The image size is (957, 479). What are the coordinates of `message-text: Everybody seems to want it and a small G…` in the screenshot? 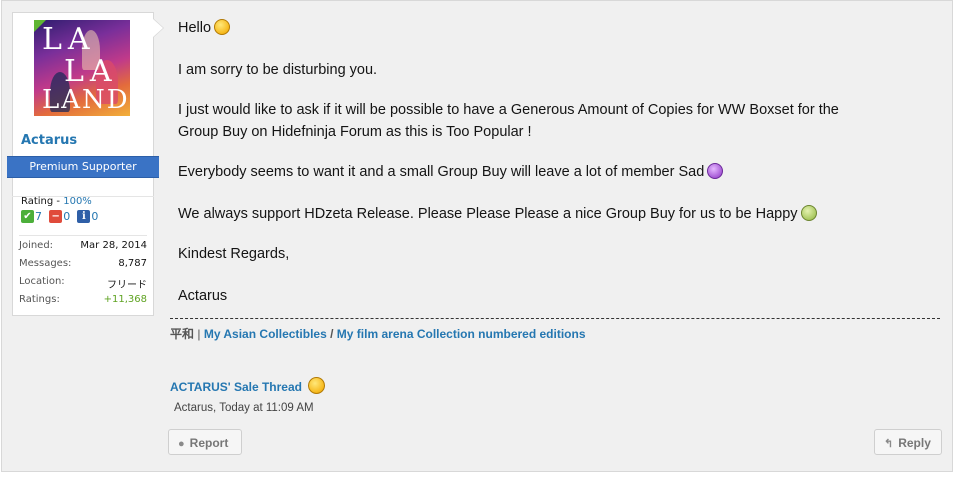 It's located at (441, 172).